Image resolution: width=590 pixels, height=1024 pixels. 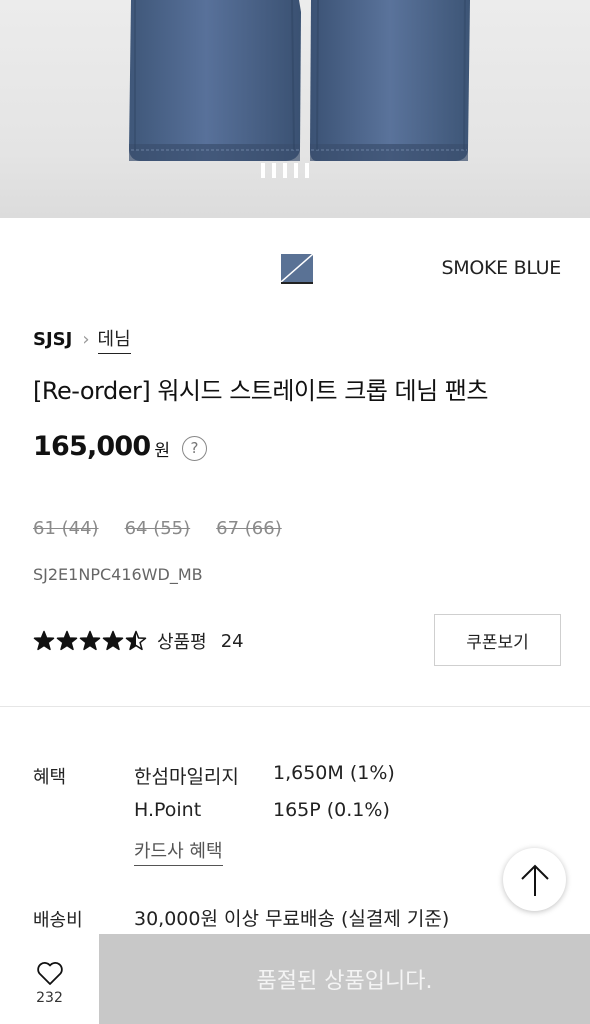 I want to click on chevron-right-icon: ›, so click(x=86, y=339).